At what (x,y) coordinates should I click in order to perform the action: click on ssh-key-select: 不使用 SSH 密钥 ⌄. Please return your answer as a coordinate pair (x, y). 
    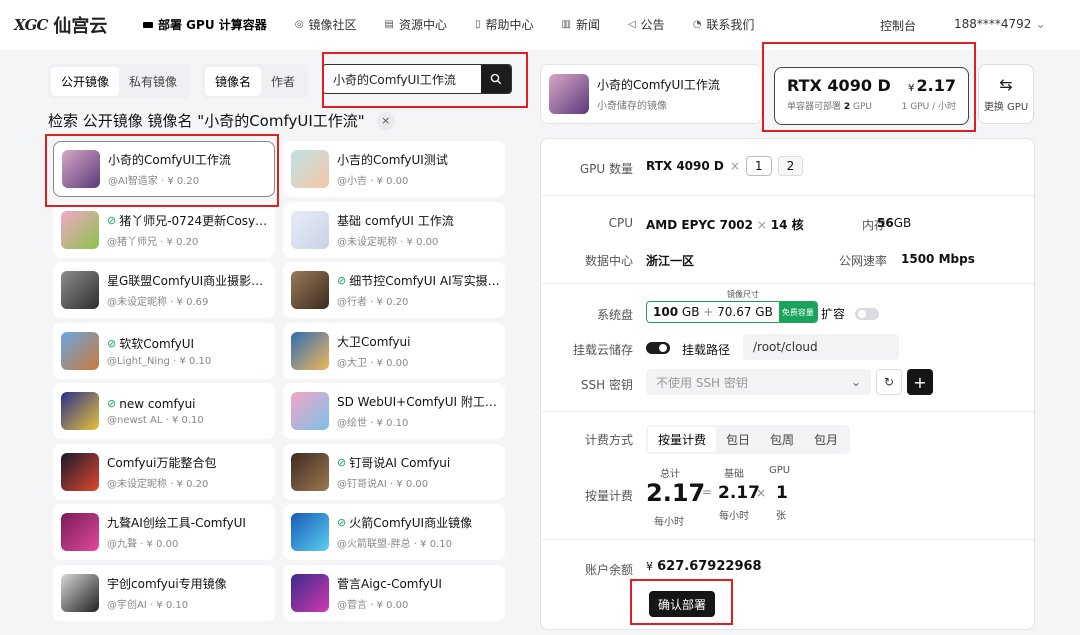
    Looking at the image, I should click on (758, 382).